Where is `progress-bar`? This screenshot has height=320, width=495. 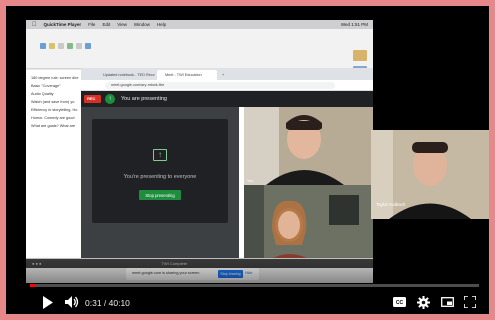 progress-bar is located at coordinates (254, 285).